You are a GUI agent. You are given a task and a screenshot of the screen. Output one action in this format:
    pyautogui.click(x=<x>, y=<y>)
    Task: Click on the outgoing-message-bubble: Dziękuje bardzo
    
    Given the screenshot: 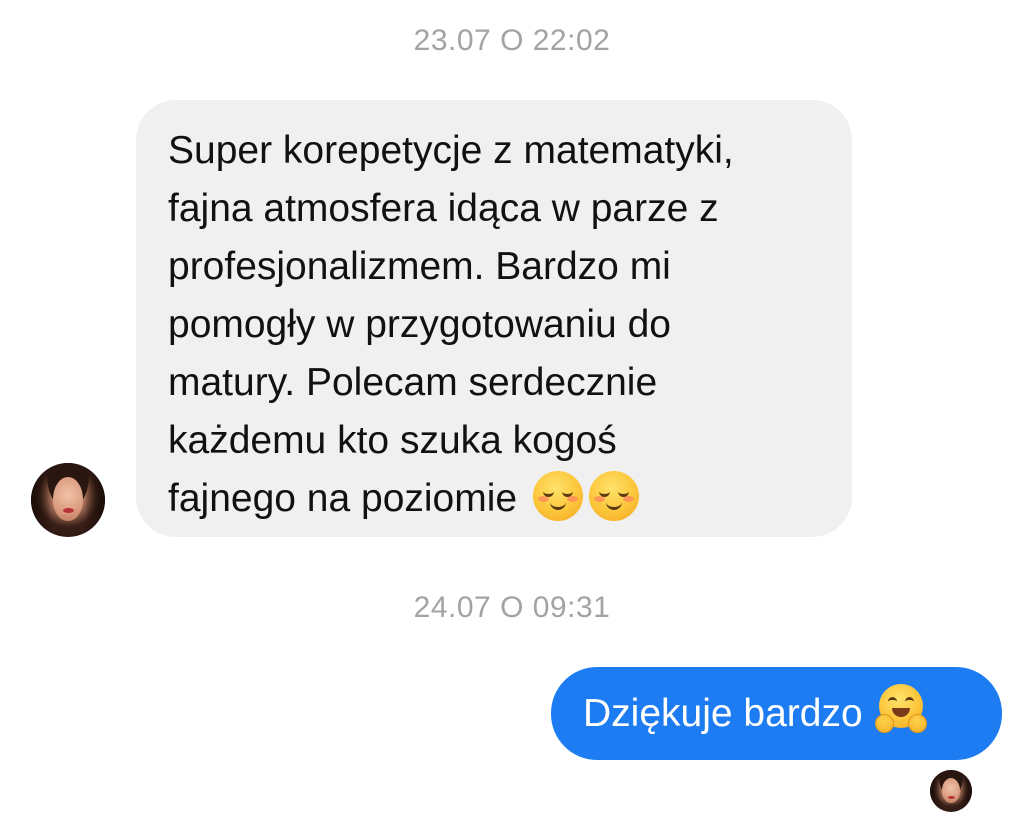 What is the action you would take?
    pyautogui.click(x=776, y=713)
    